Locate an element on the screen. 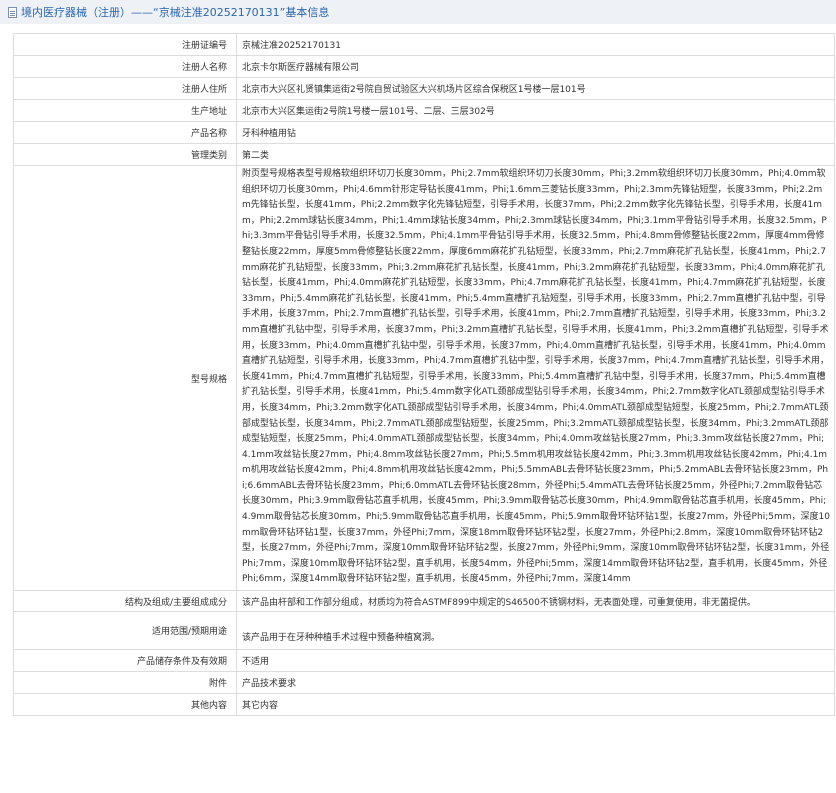 Image resolution: width=836 pixels, height=793 pixels. table-row: 产品名称 牙科种植用钻 is located at coordinates (424, 132).